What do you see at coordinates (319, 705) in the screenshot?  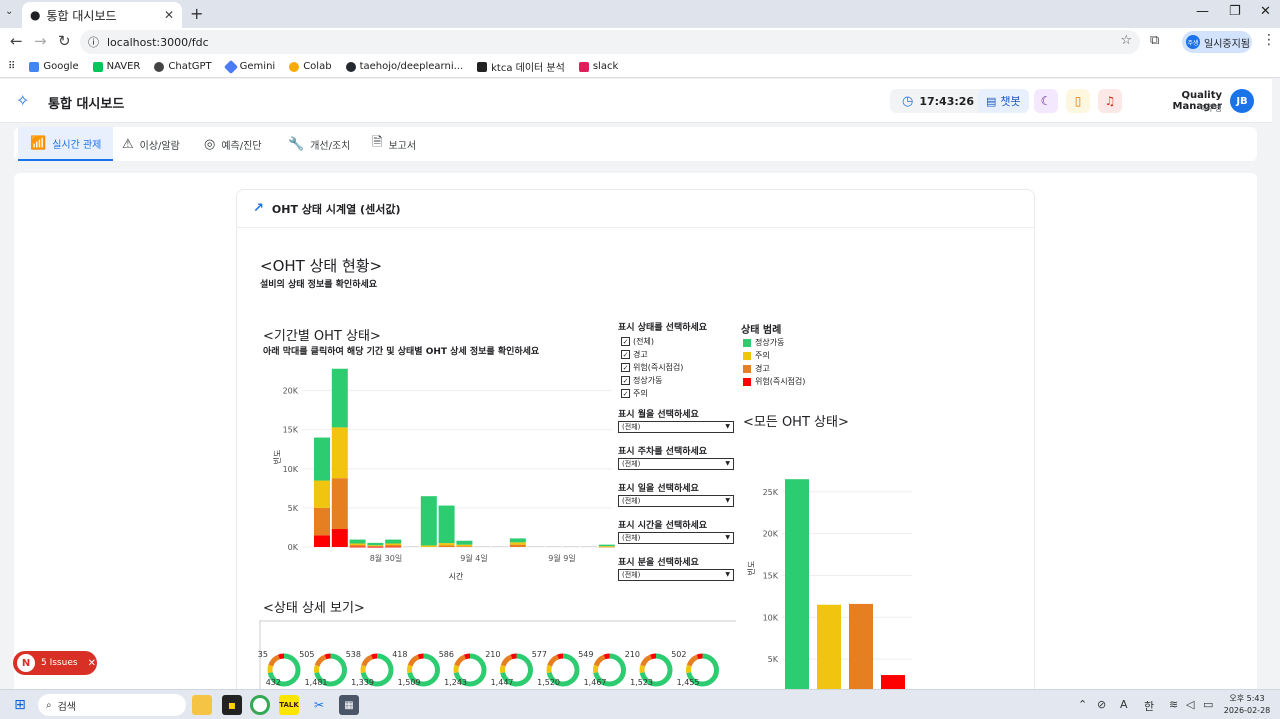 I see `snipping-tool-icon: ✂` at bounding box center [319, 705].